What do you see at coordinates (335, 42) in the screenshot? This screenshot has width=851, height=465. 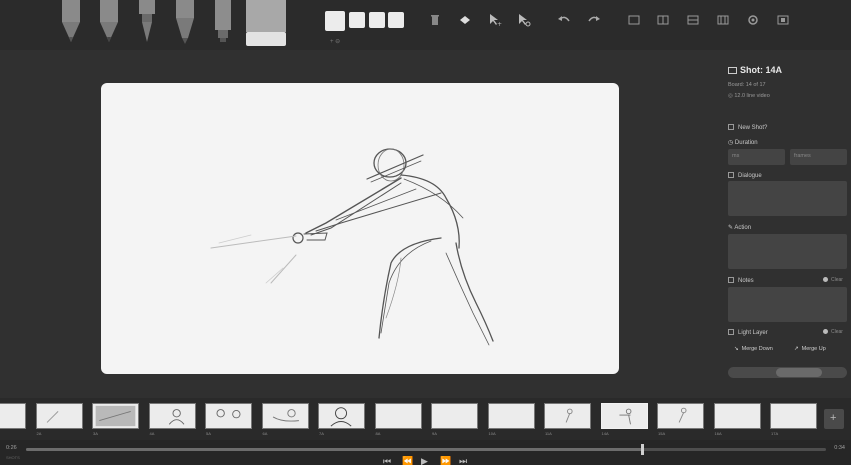 I see `swatch-caption: + ⊖` at bounding box center [335, 42].